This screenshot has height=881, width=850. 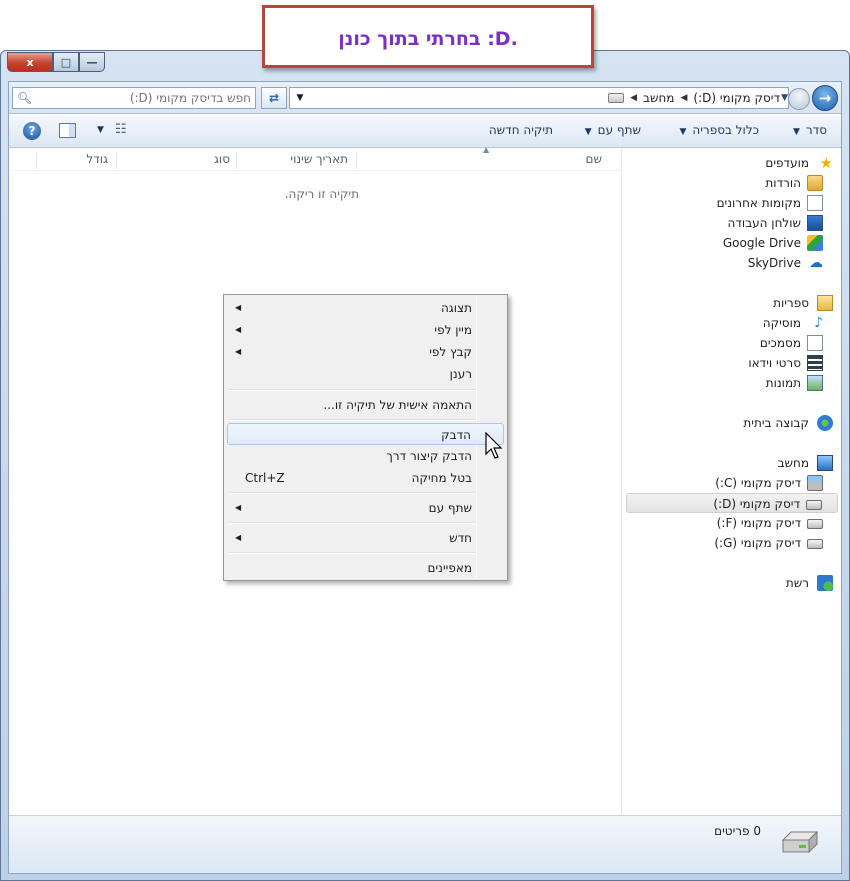 I want to click on nav-music: ♪ מוסיקה, so click(x=731, y=323).